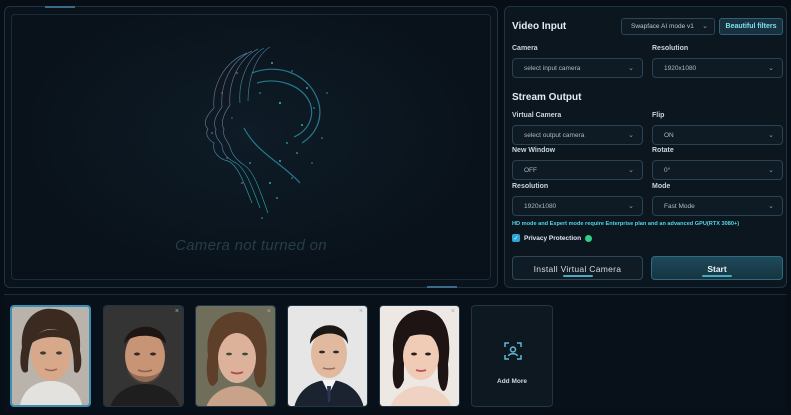 This screenshot has width=791, height=415. What do you see at coordinates (680, 68) in the screenshot?
I see `input-resolution-value: 1920x1080` at bounding box center [680, 68].